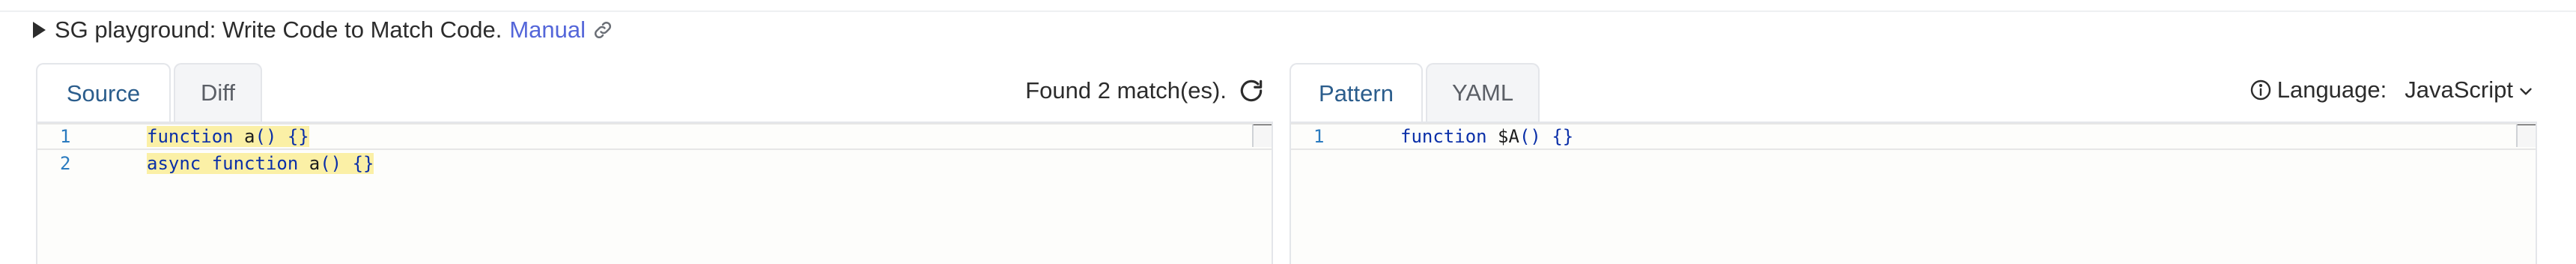 The height and width of the screenshot is (264, 2576). What do you see at coordinates (654, 136) in the screenshot?
I see `code-line: 1 function a() {}` at bounding box center [654, 136].